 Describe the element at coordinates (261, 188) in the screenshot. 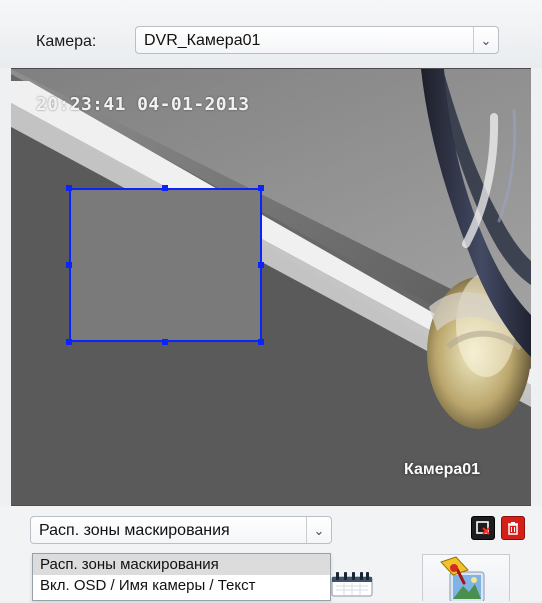

I see `resize-handle-top-right` at that location.